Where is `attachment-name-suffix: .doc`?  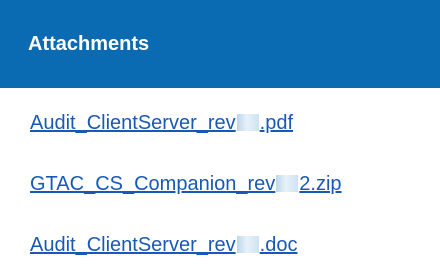 attachment-name-suffix: .doc is located at coordinates (278, 245).